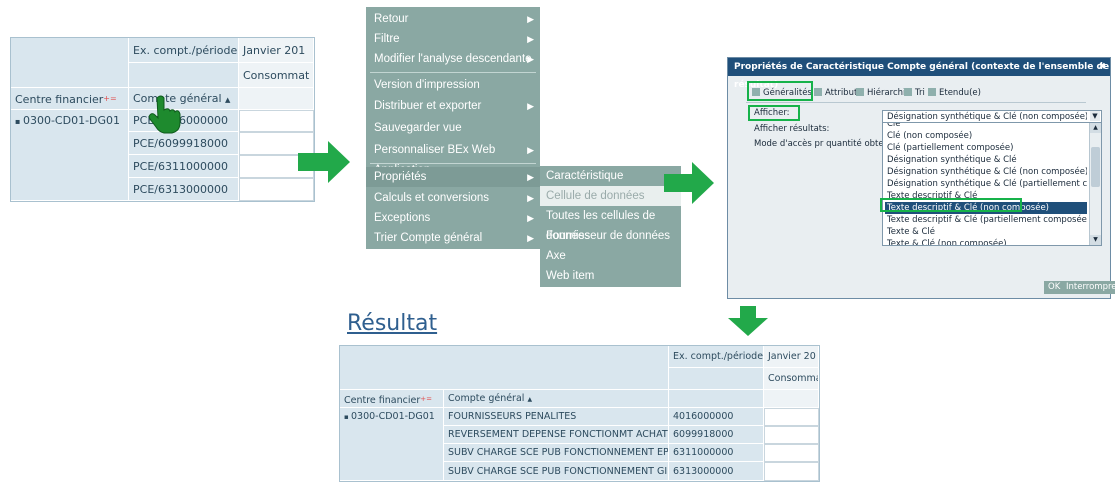 The height and width of the screenshot is (483, 1115). What do you see at coordinates (184, 189) in the screenshot?
I see `account-row-4: PCE/6313000000` at bounding box center [184, 189].